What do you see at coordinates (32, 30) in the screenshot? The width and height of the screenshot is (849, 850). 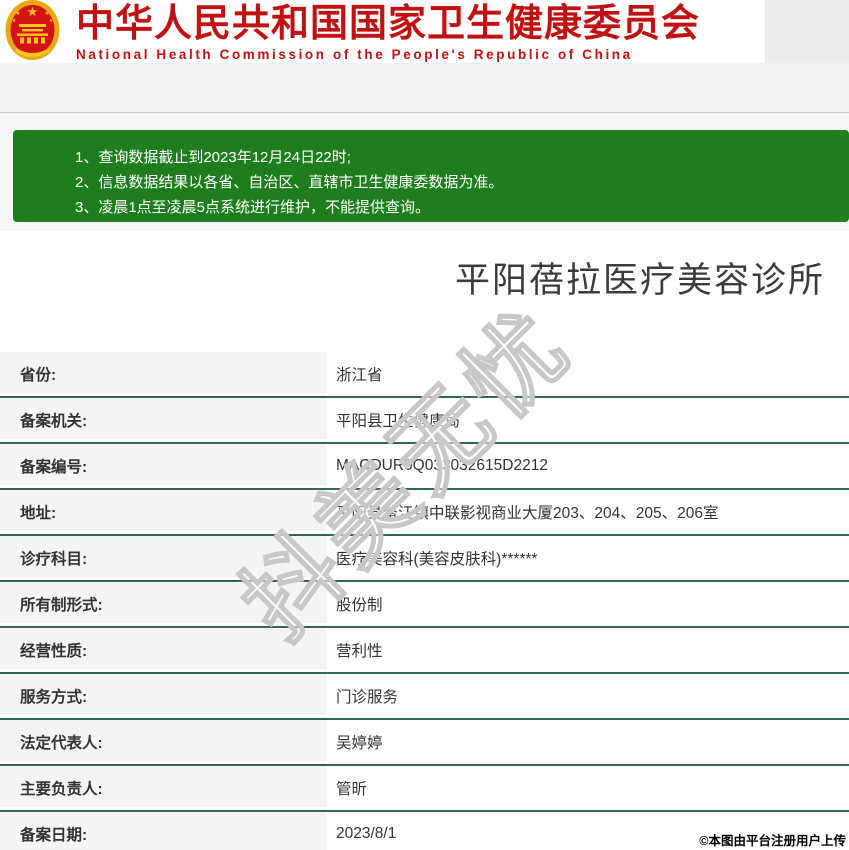 I see `prc-national-emblem-icon: ★ ★ ★ ★ ★` at bounding box center [32, 30].